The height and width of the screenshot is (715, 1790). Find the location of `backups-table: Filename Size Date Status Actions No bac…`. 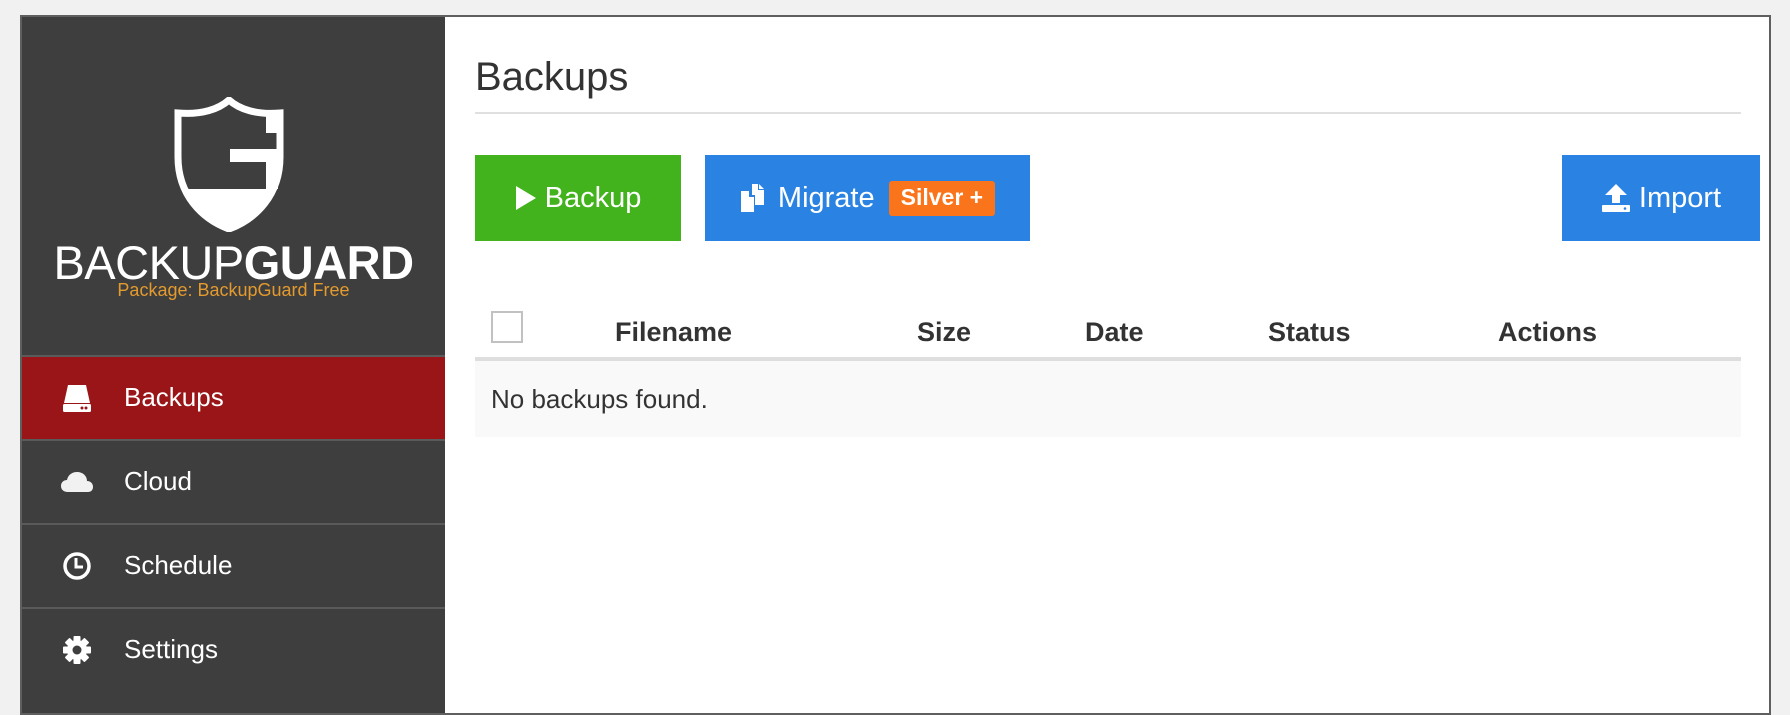

backups-table: Filename Size Date Status Actions No bac… is located at coordinates (1108, 367).